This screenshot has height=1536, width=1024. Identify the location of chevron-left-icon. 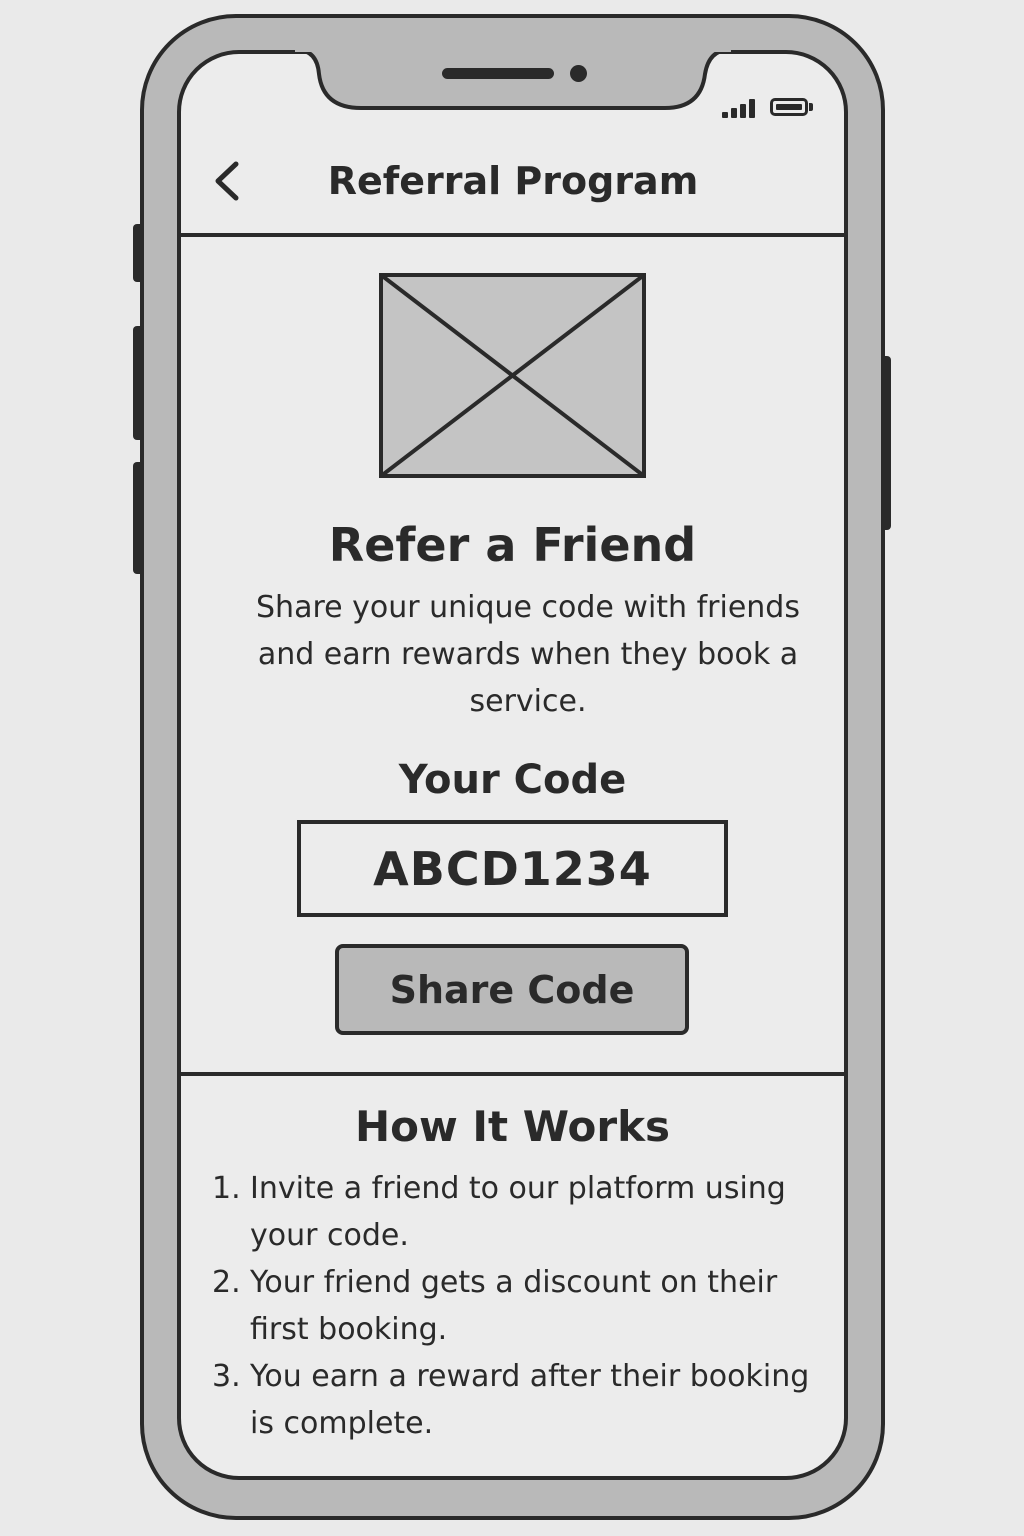
(227, 181).